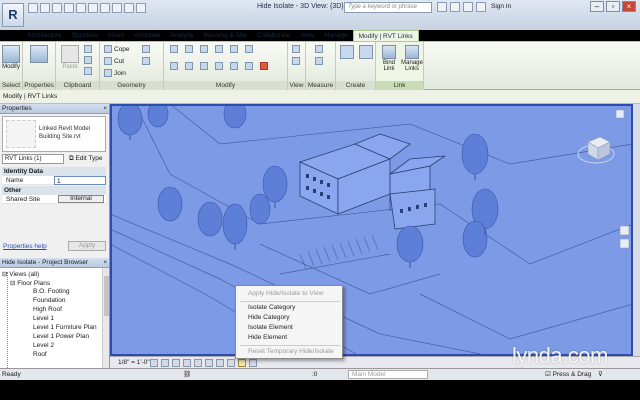 The height and width of the screenshot is (400, 640). I want to click on type-selector: Linked Revit Model Building Site.rvt, so click(54, 134).